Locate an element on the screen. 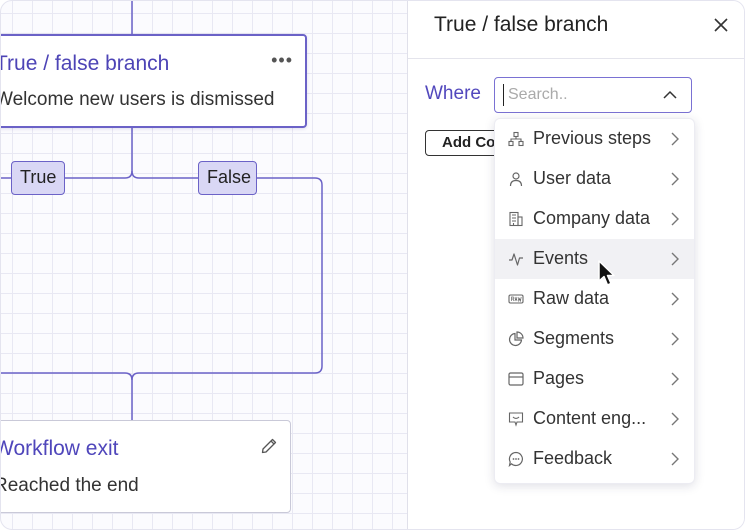 This screenshot has width=745, height=530. true-branch-pill: True is located at coordinates (38, 178).